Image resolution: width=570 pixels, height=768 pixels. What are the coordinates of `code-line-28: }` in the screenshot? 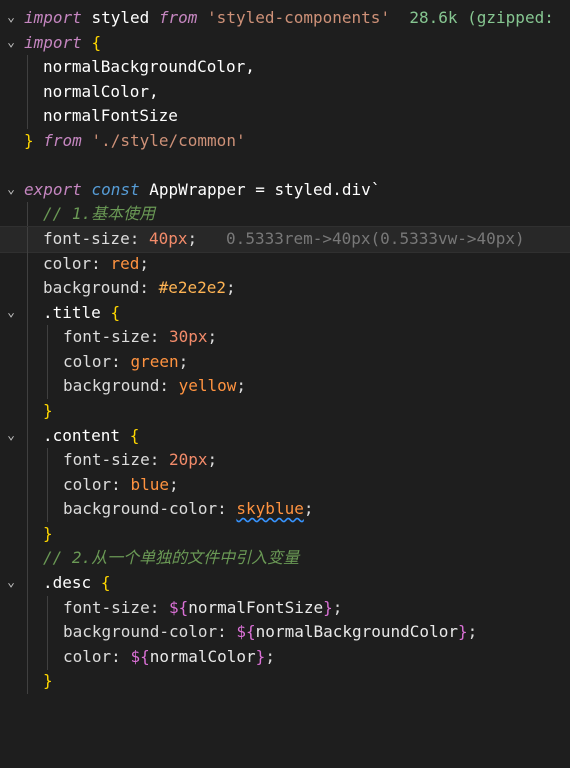 It's located at (285, 681).